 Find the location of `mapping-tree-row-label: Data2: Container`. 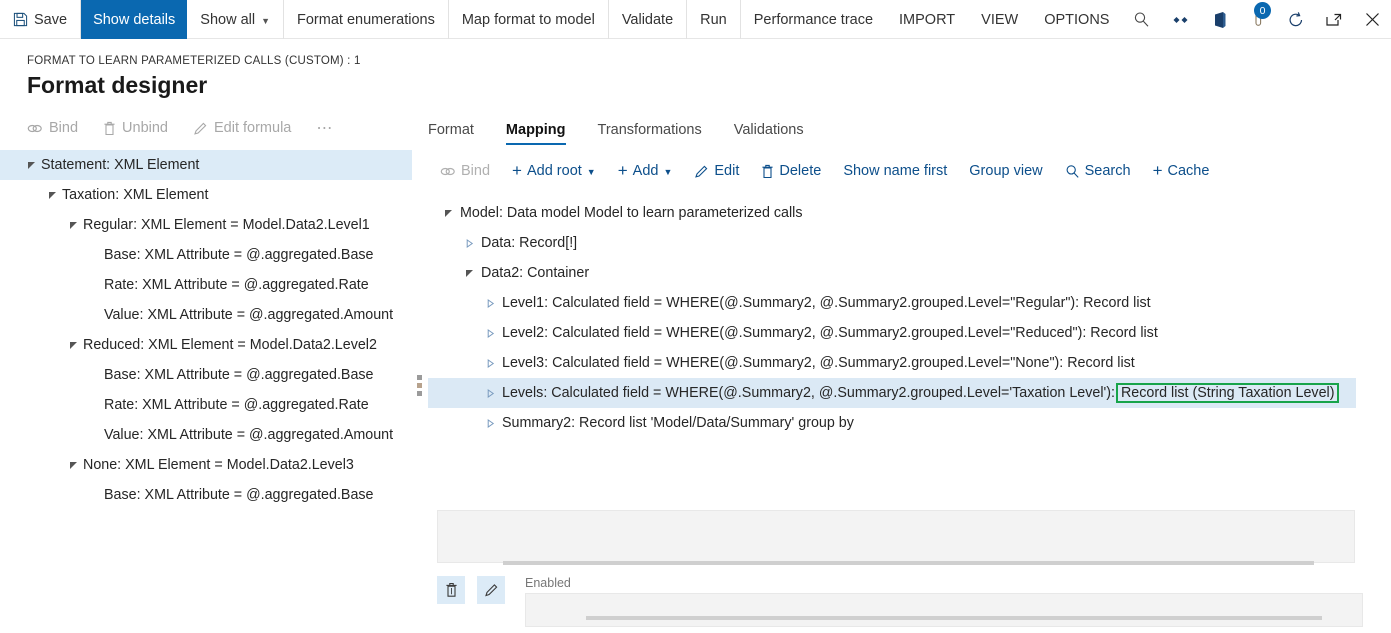

mapping-tree-row-label: Data2: Container is located at coordinates (535, 273).